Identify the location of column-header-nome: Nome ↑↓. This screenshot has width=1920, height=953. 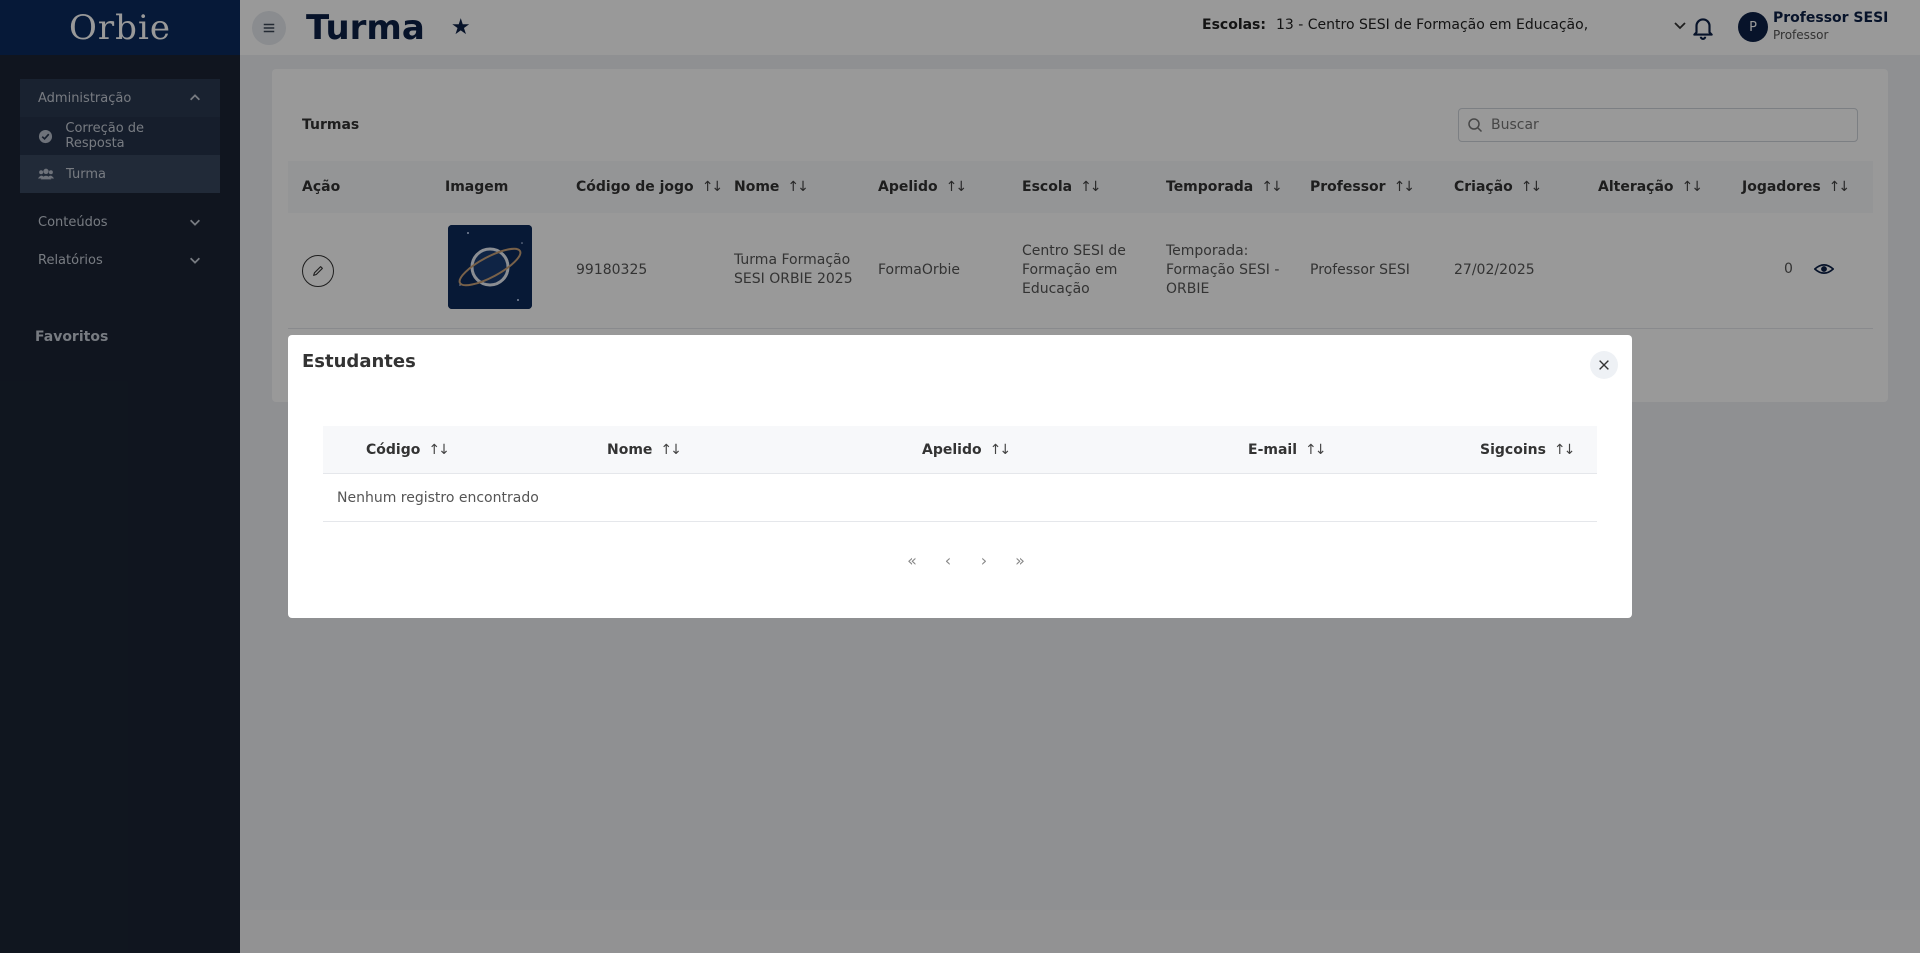
(644, 450).